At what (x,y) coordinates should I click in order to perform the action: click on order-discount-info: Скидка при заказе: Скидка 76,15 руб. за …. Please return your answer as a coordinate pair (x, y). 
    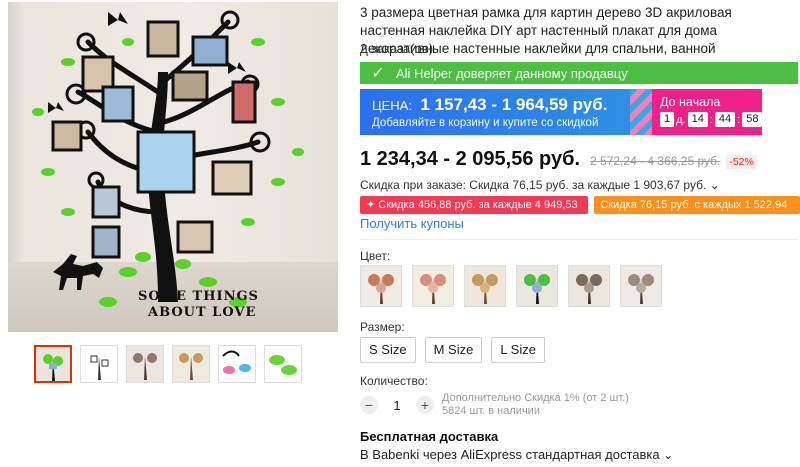
    Looking at the image, I should click on (540, 185).